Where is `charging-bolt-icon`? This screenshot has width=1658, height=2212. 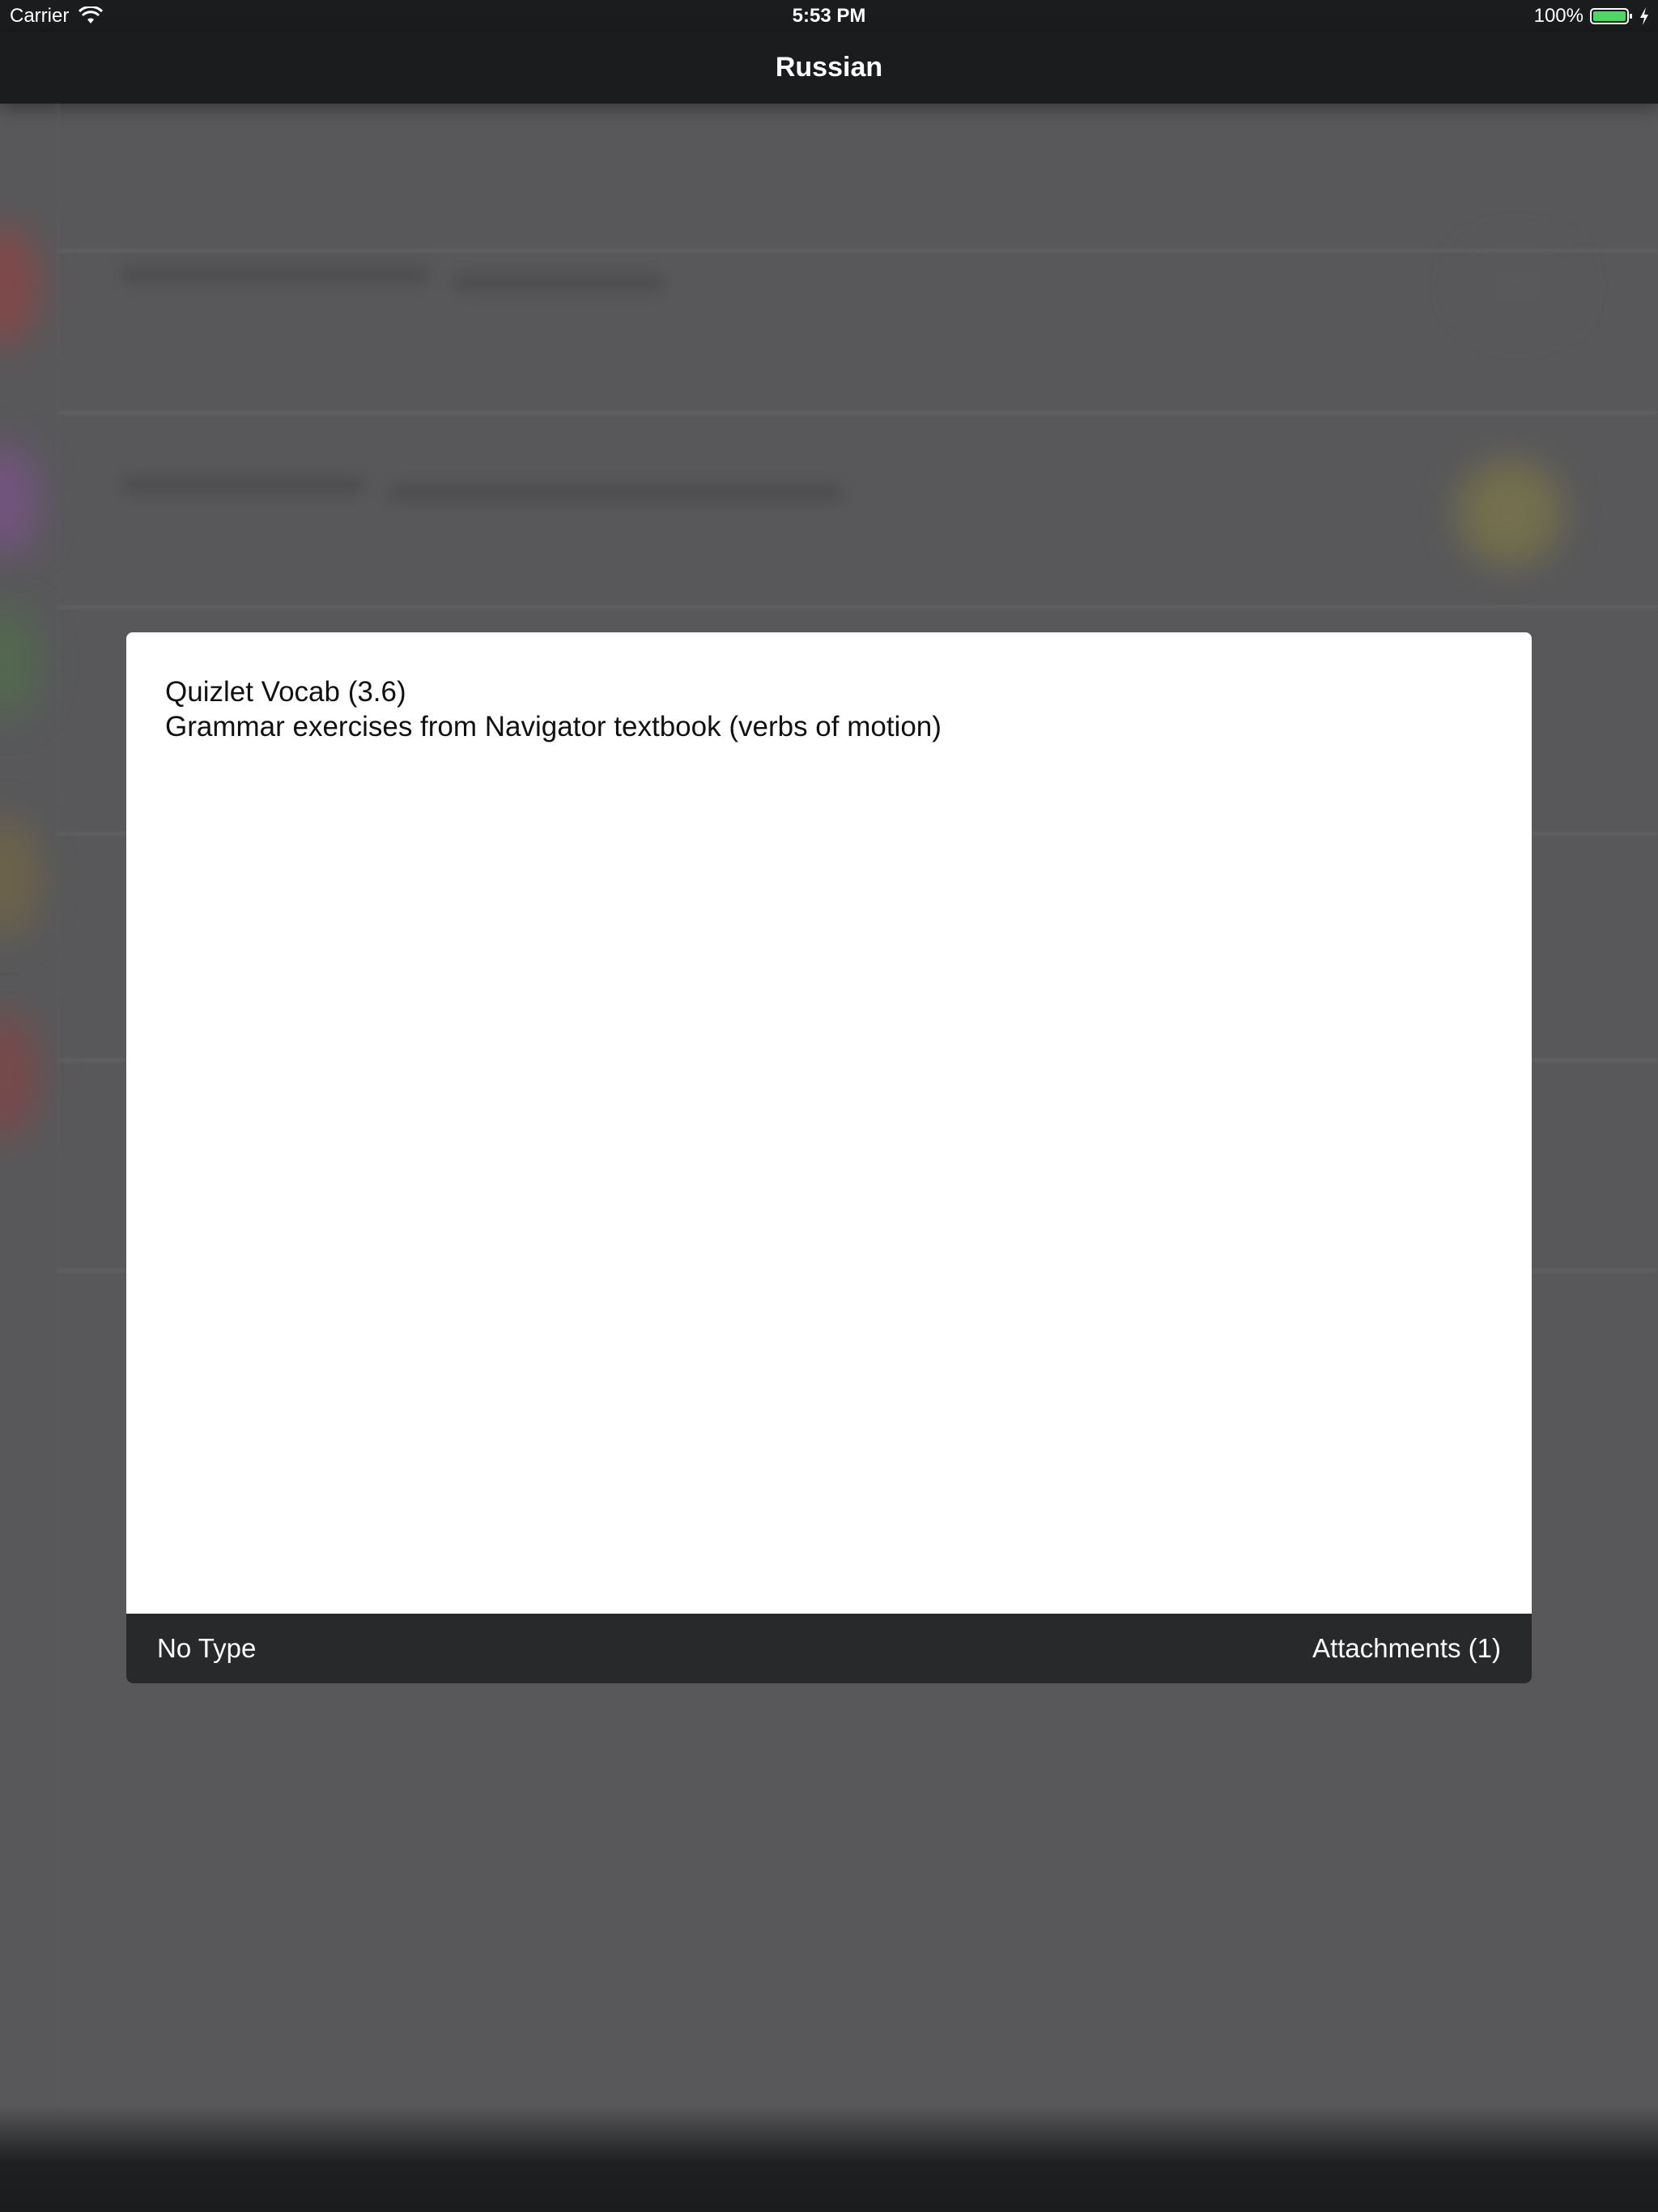 charging-bolt-icon is located at coordinates (1644, 16).